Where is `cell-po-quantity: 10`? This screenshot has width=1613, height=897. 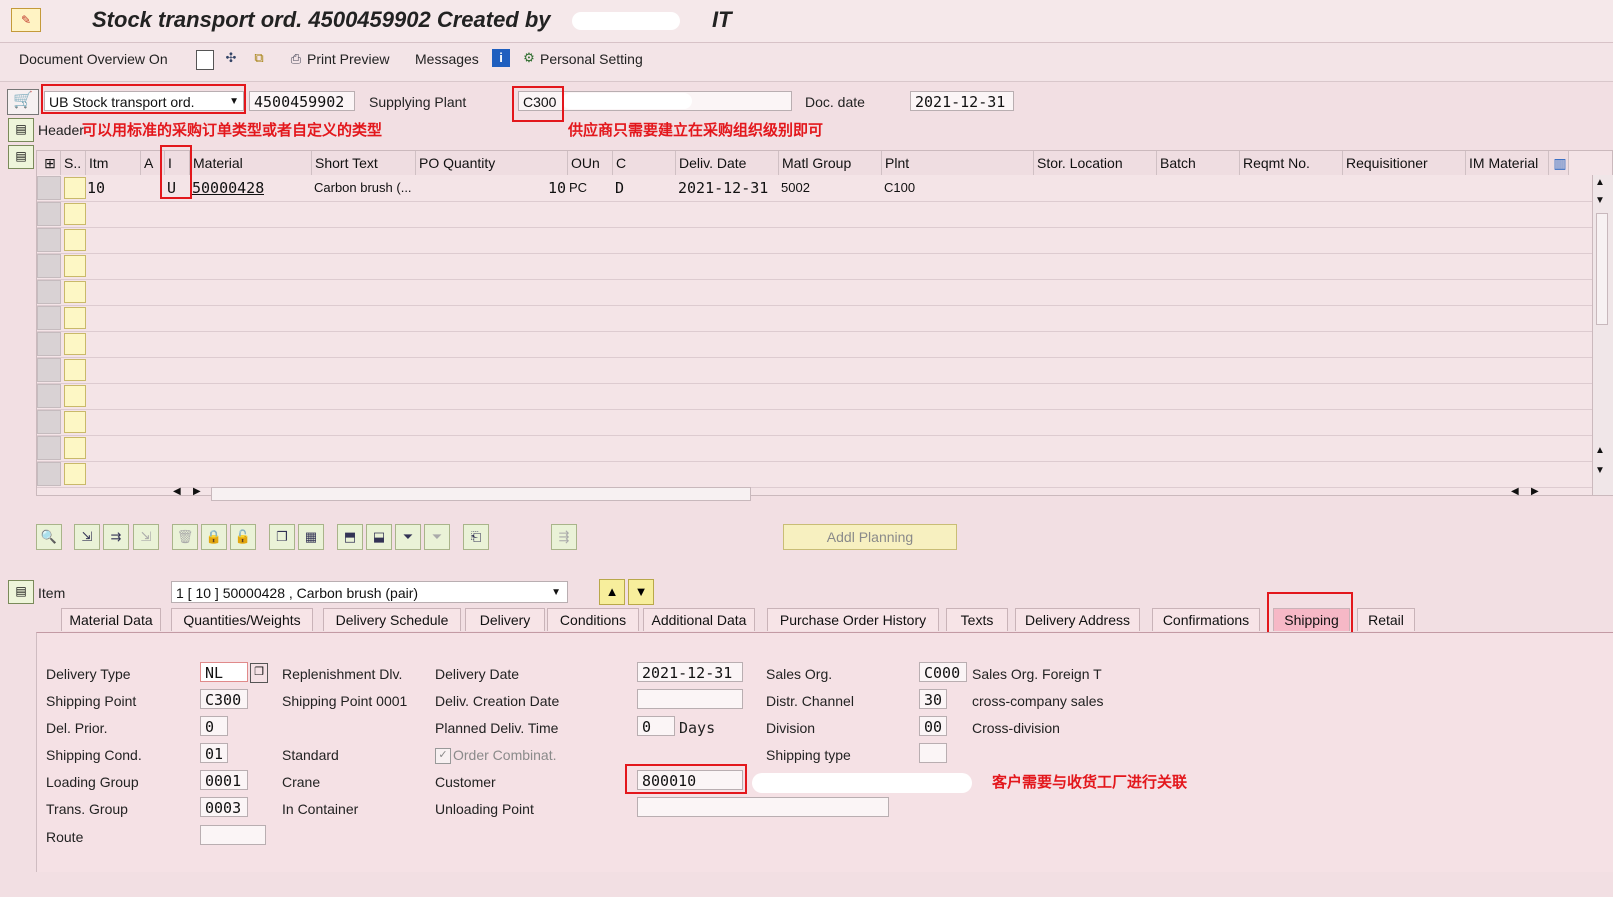 cell-po-quantity: 10 is located at coordinates (491, 188).